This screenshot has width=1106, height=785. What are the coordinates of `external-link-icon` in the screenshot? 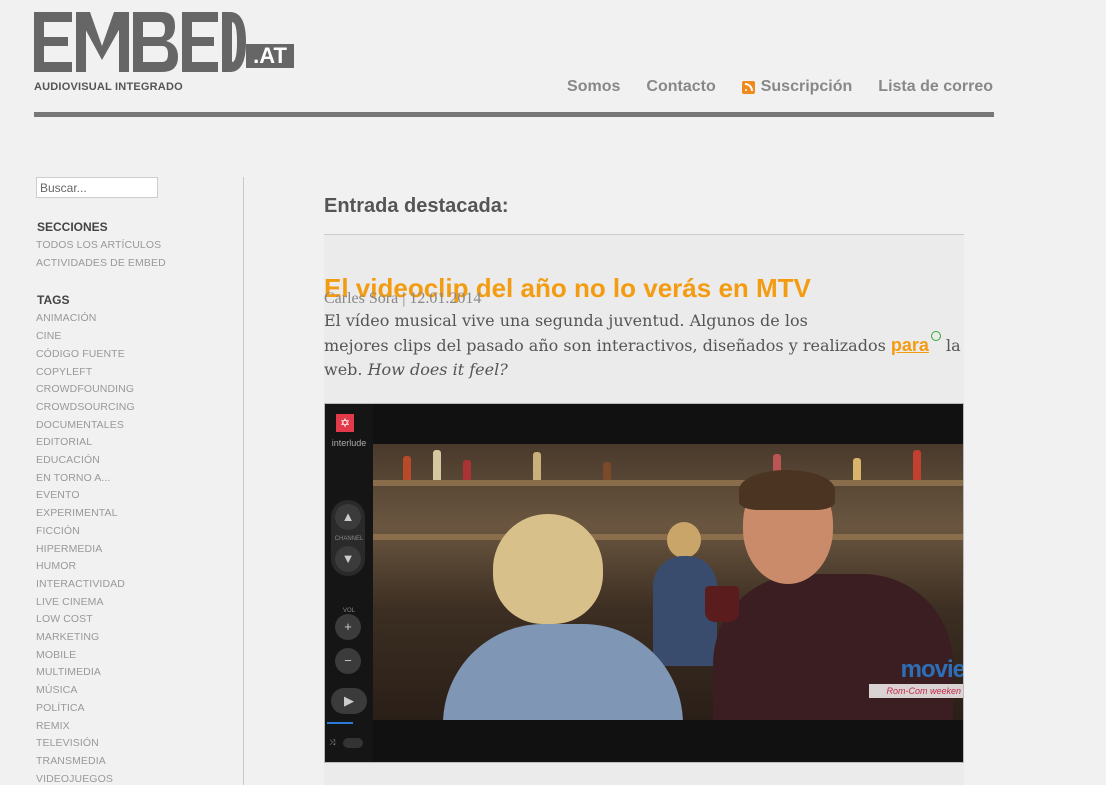 It's located at (935, 336).